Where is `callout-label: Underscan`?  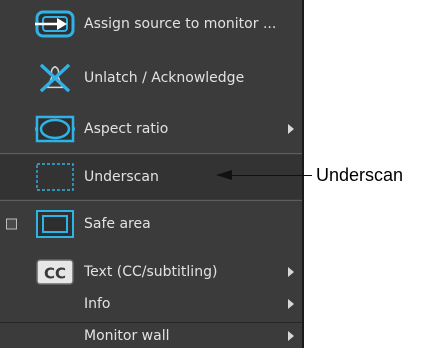
callout-label: Underscan is located at coordinates (360, 175).